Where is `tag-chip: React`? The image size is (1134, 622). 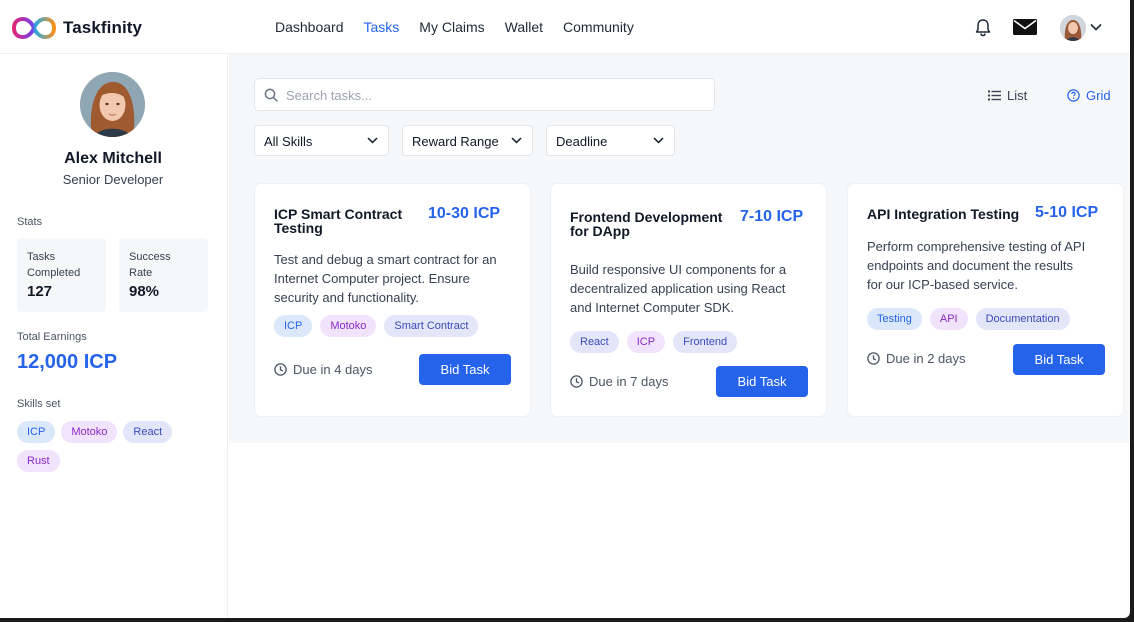
tag-chip: React is located at coordinates (594, 342).